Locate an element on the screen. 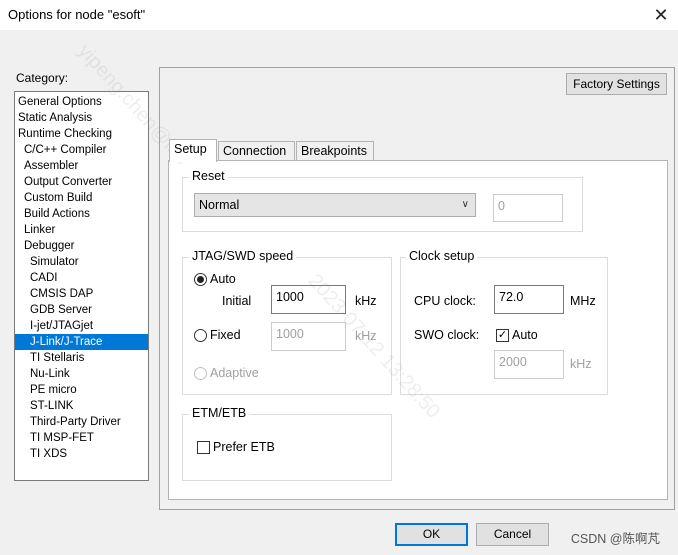  initial-speed-unit: kHz is located at coordinates (366, 301).